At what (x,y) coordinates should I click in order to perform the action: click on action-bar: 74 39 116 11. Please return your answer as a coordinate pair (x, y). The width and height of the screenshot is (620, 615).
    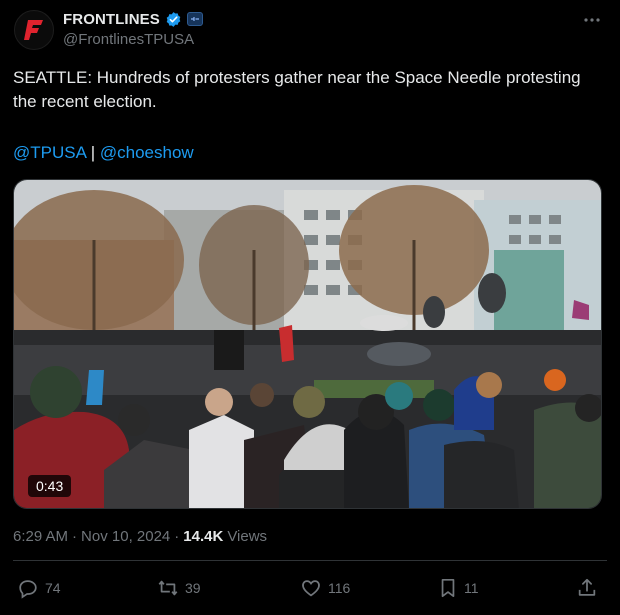
    Looking at the image, I should click on (310, 589).